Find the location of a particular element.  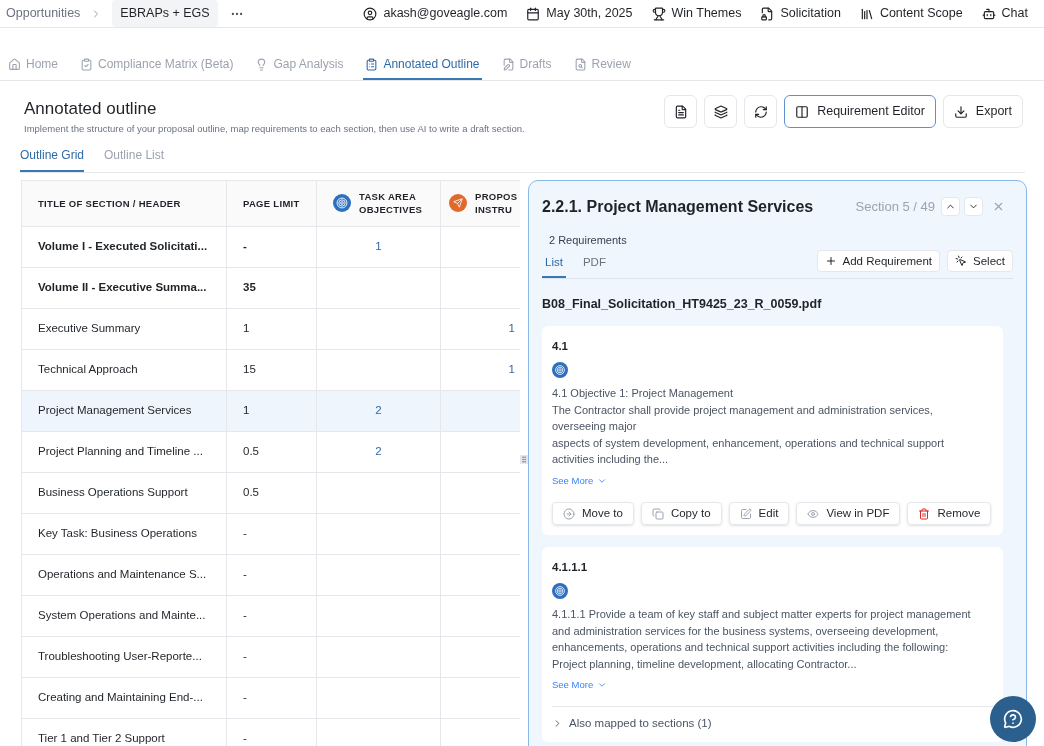

file-pen-icon is located at coordinates (508, 64).